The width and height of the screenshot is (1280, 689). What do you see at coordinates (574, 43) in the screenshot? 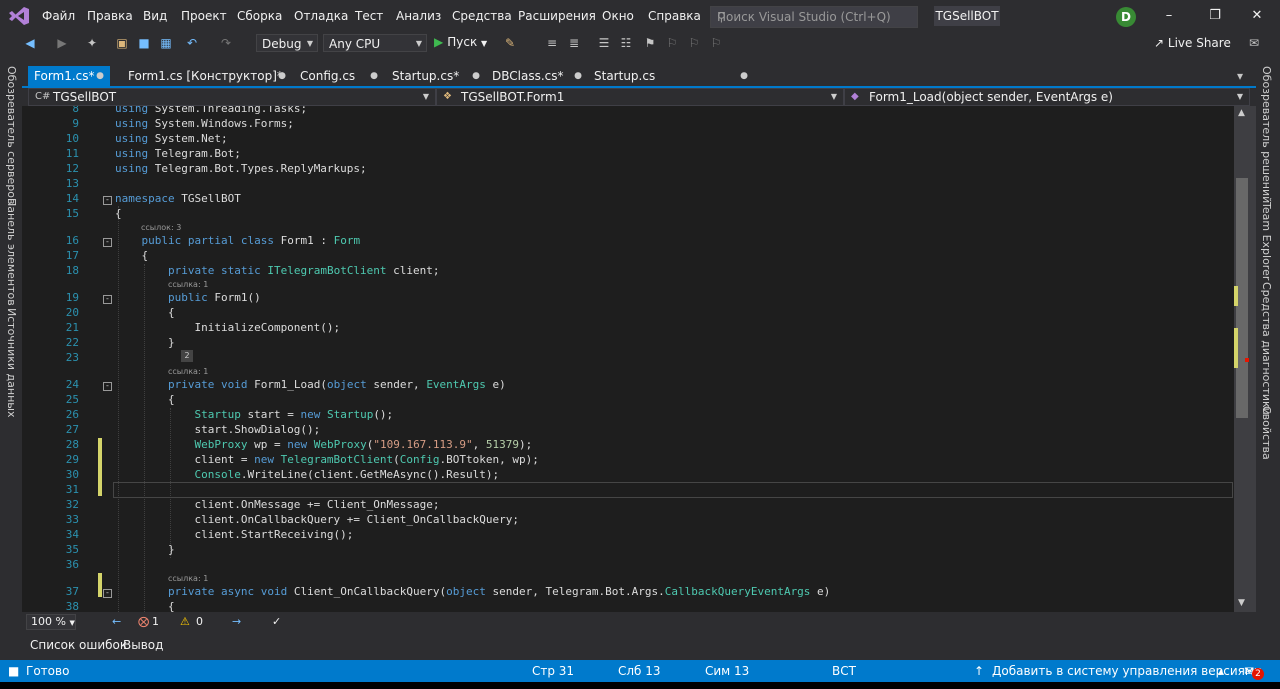
I see `step-over-icon: ≣` at bounding box center [574, 43].